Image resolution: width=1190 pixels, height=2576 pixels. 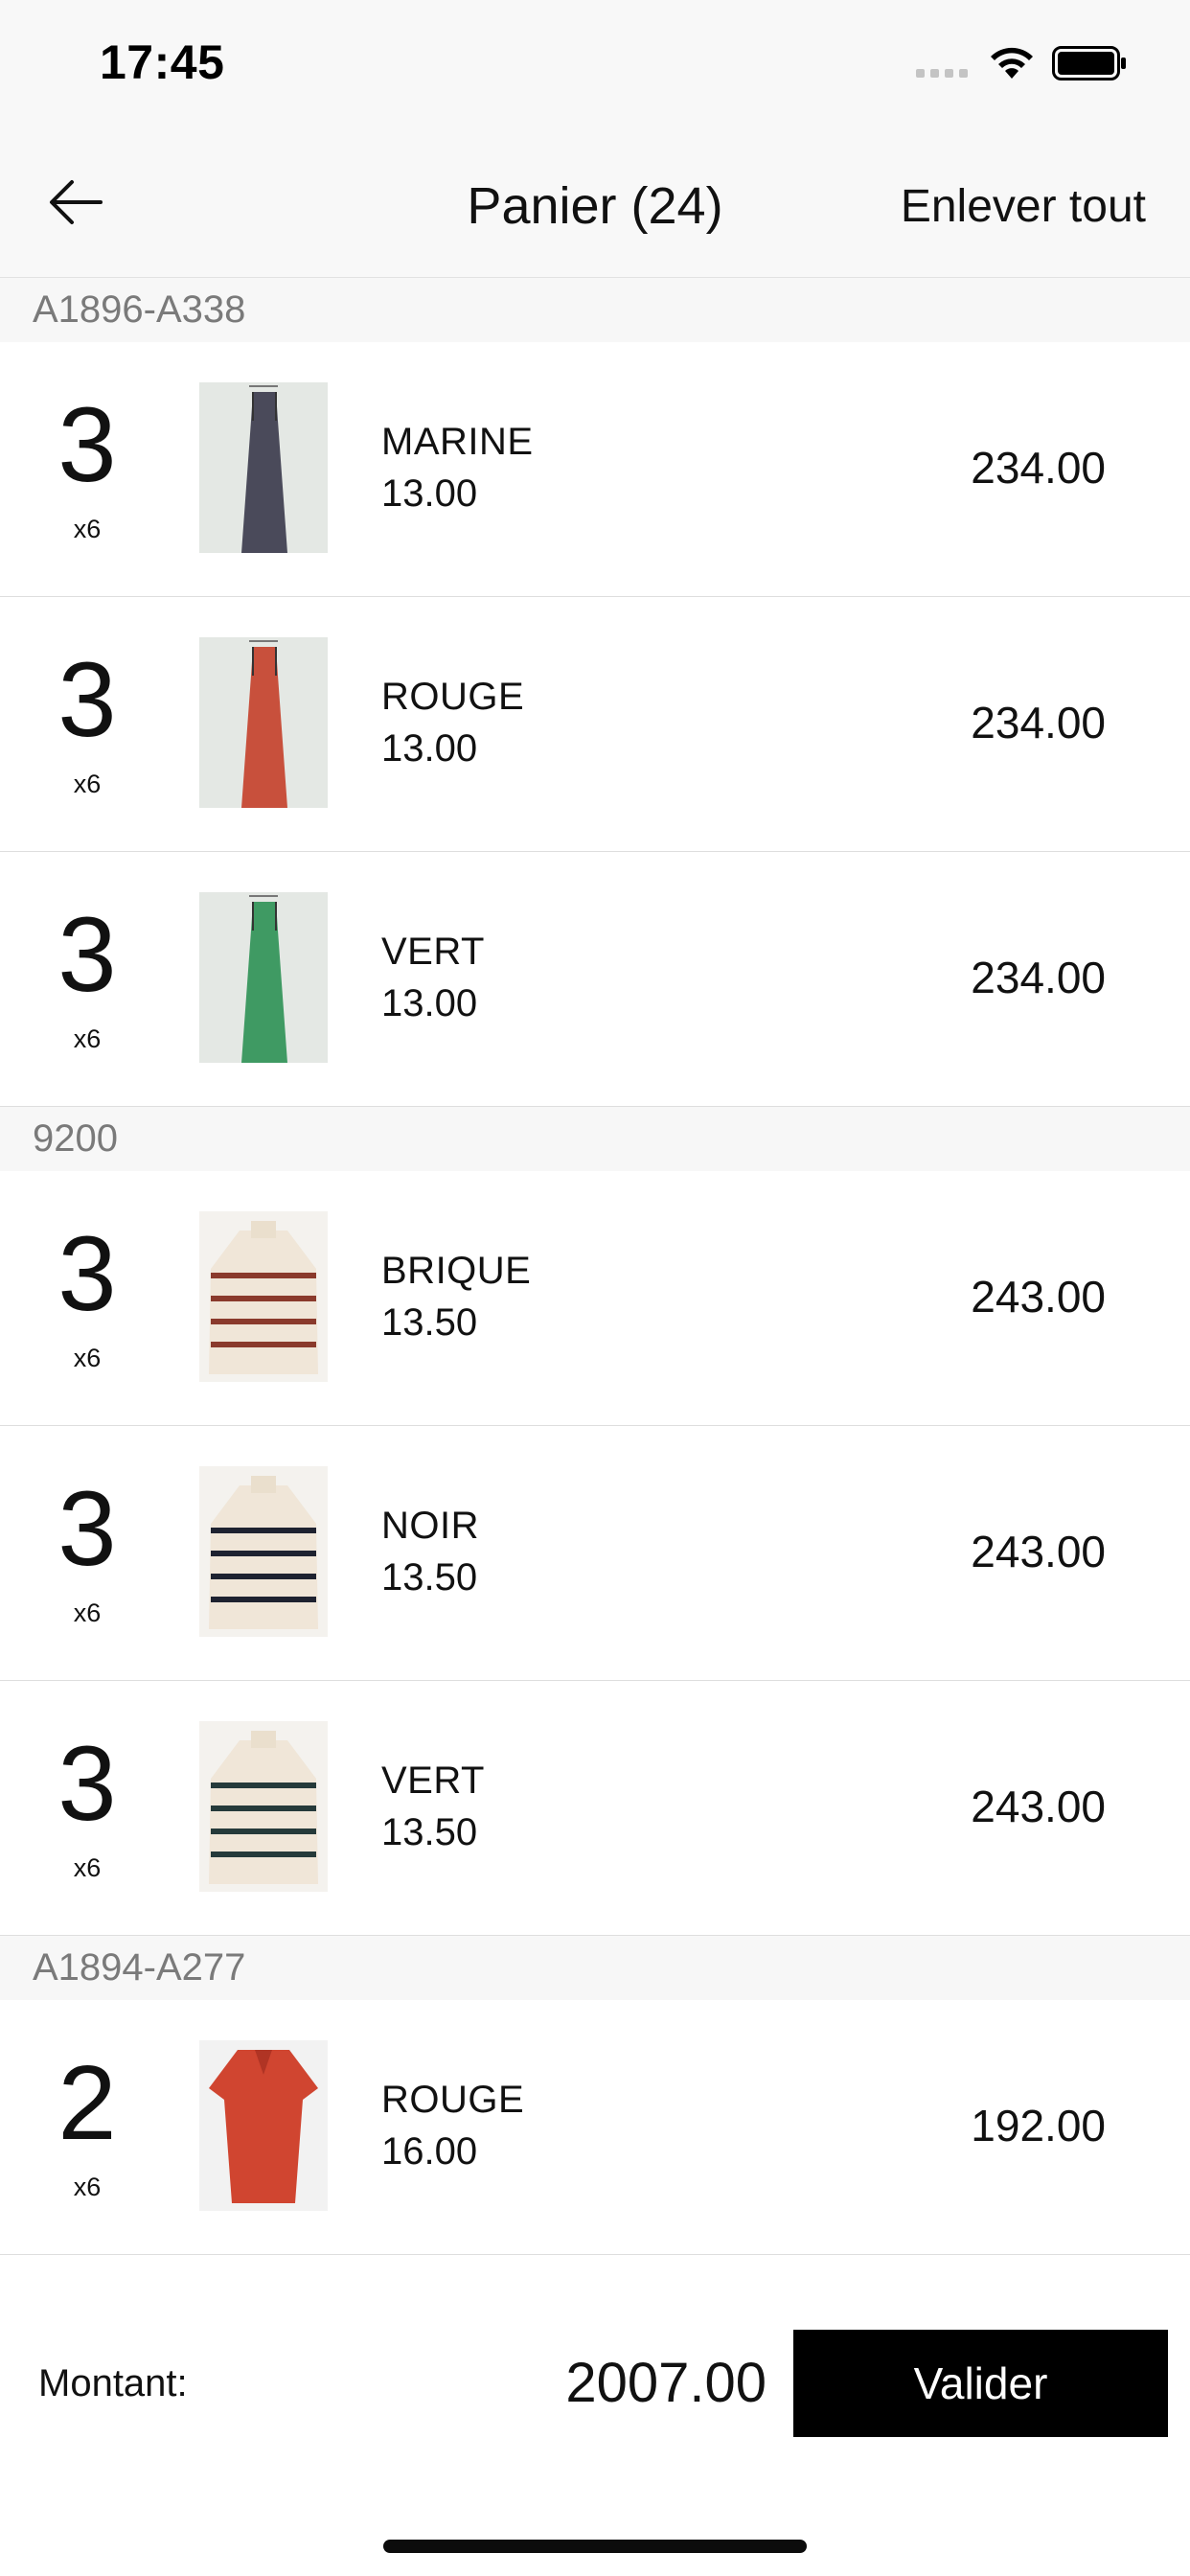 I want to click on validate-button: Valider, so click(x=981, y=2383).